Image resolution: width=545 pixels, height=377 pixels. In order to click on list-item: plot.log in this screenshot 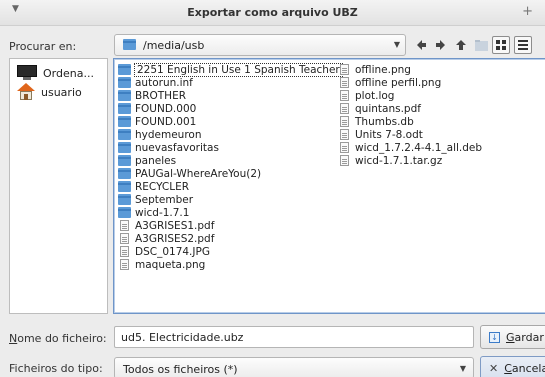, I will do `click(410, 95)`.